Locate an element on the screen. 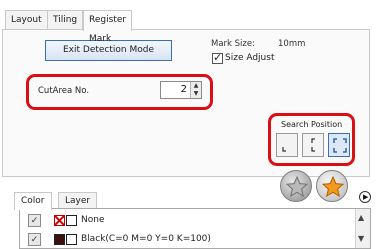 This screenshot has width=379, height=249. cutarea-value: 2 is located at coordinates (184, 89).